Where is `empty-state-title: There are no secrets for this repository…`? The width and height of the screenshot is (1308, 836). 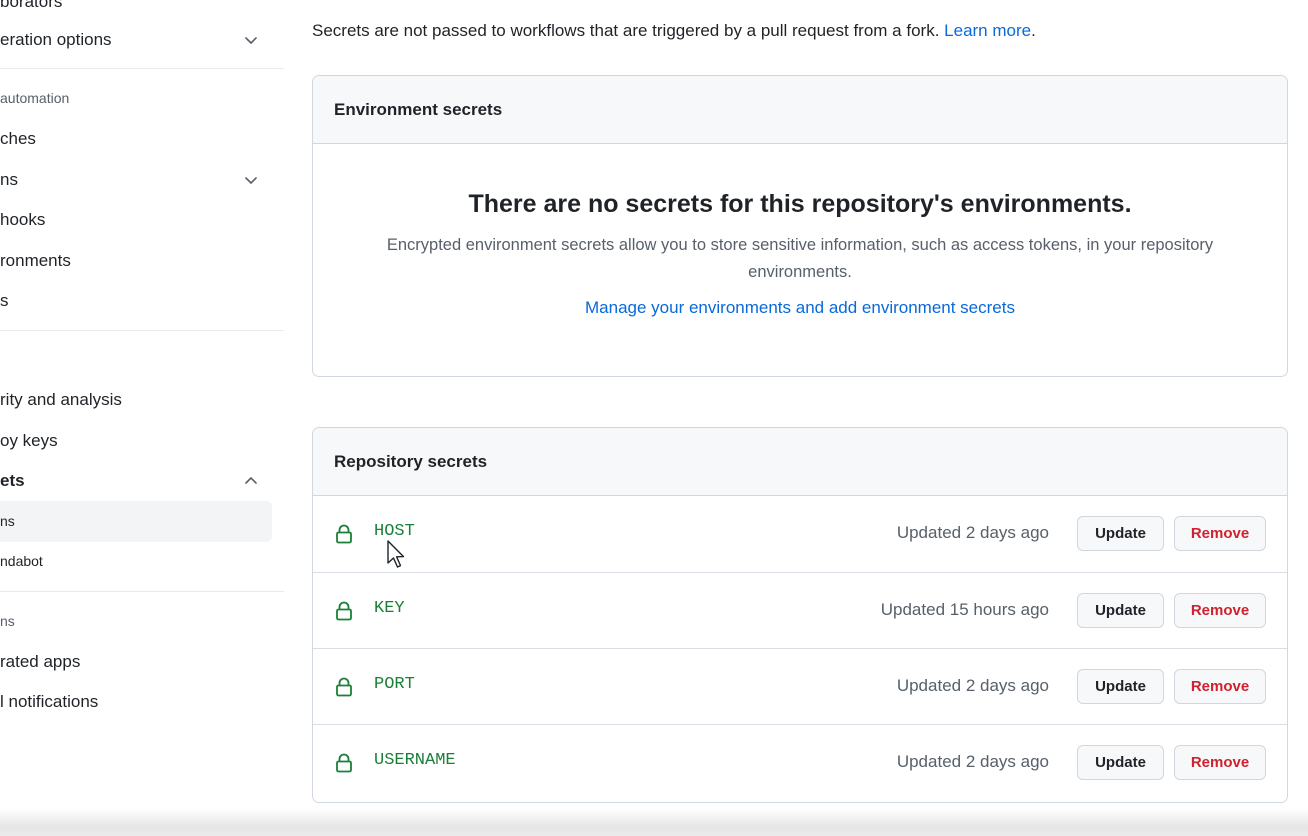 empty-state-title: There are no secrets for this repository… is located at coordinates (800, 204).